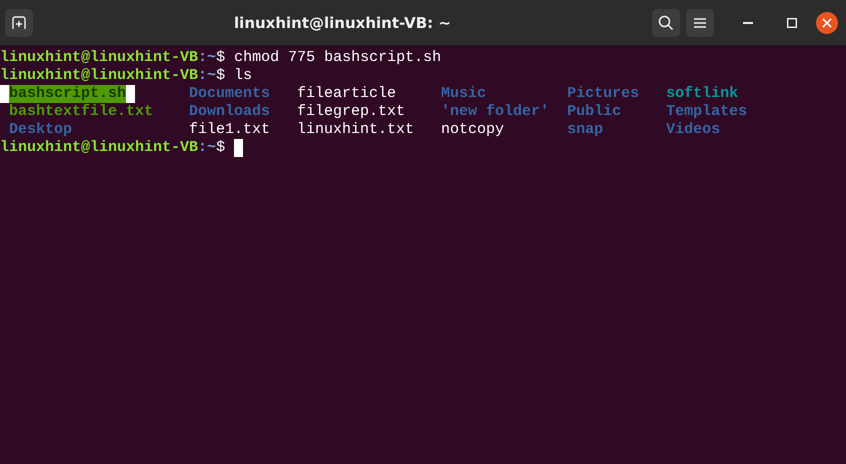 This screenshot has height=464, width=846. Describe the element at coordinates (229, 112) in the screenshot. I see `file-name: Downloads` at that location.